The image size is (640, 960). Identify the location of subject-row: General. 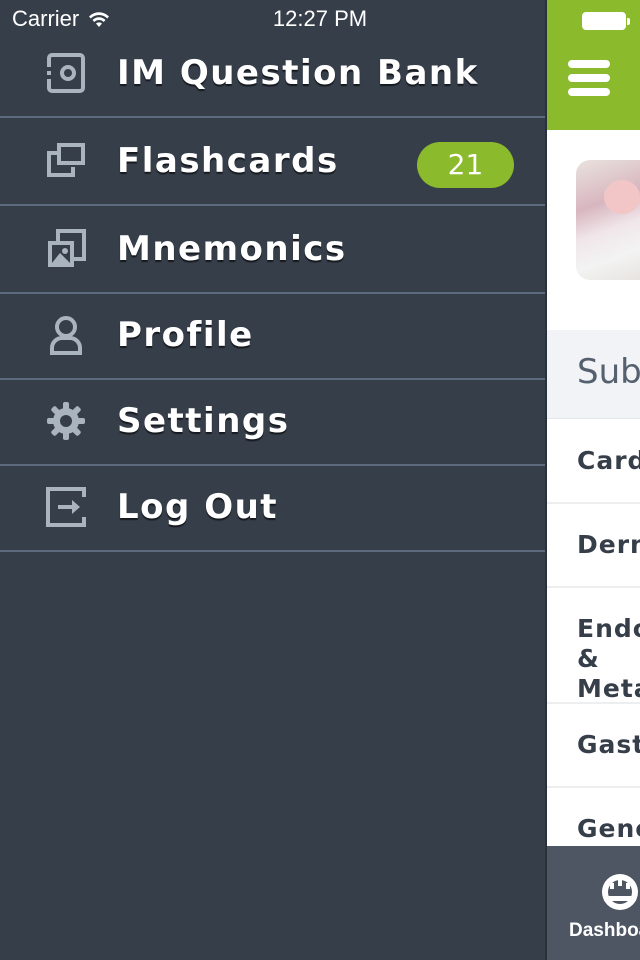
(593, 818).